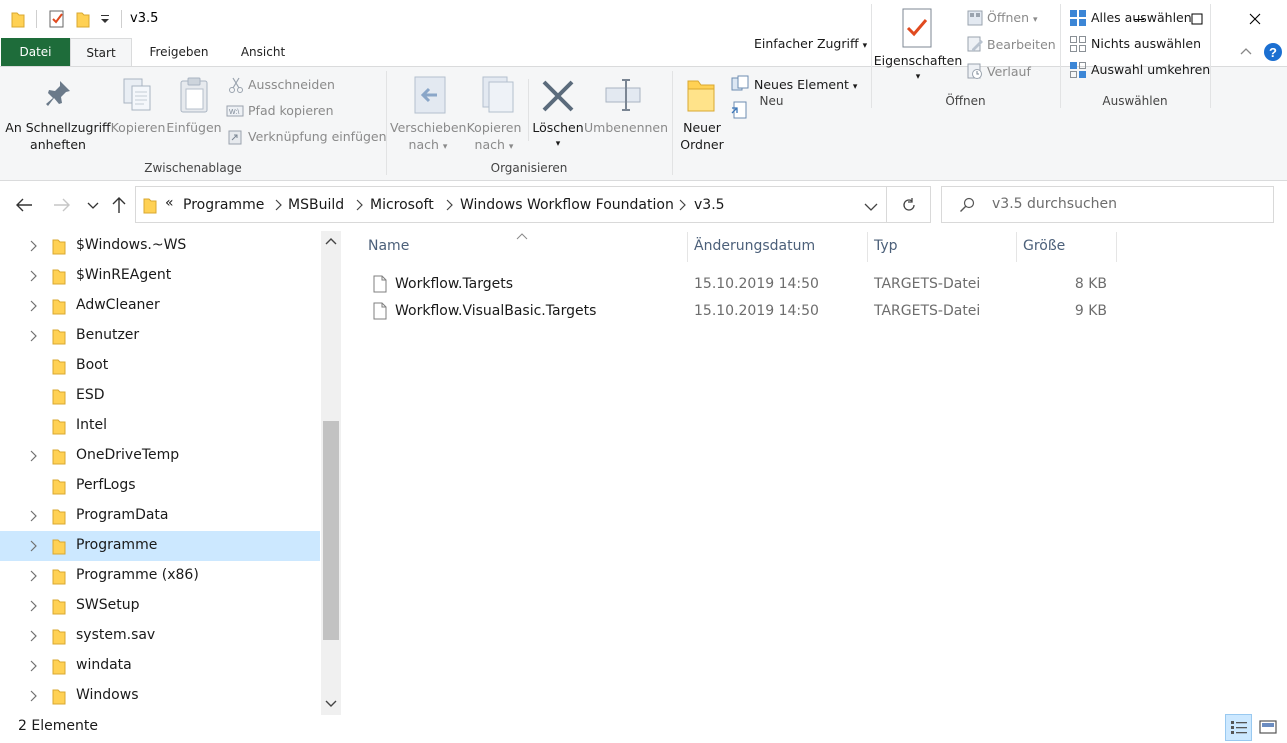 Image resolution: width=1287 pixels, height=743 pixels. I want to click on address-history-chevron-down-icon, so click(871, 208).